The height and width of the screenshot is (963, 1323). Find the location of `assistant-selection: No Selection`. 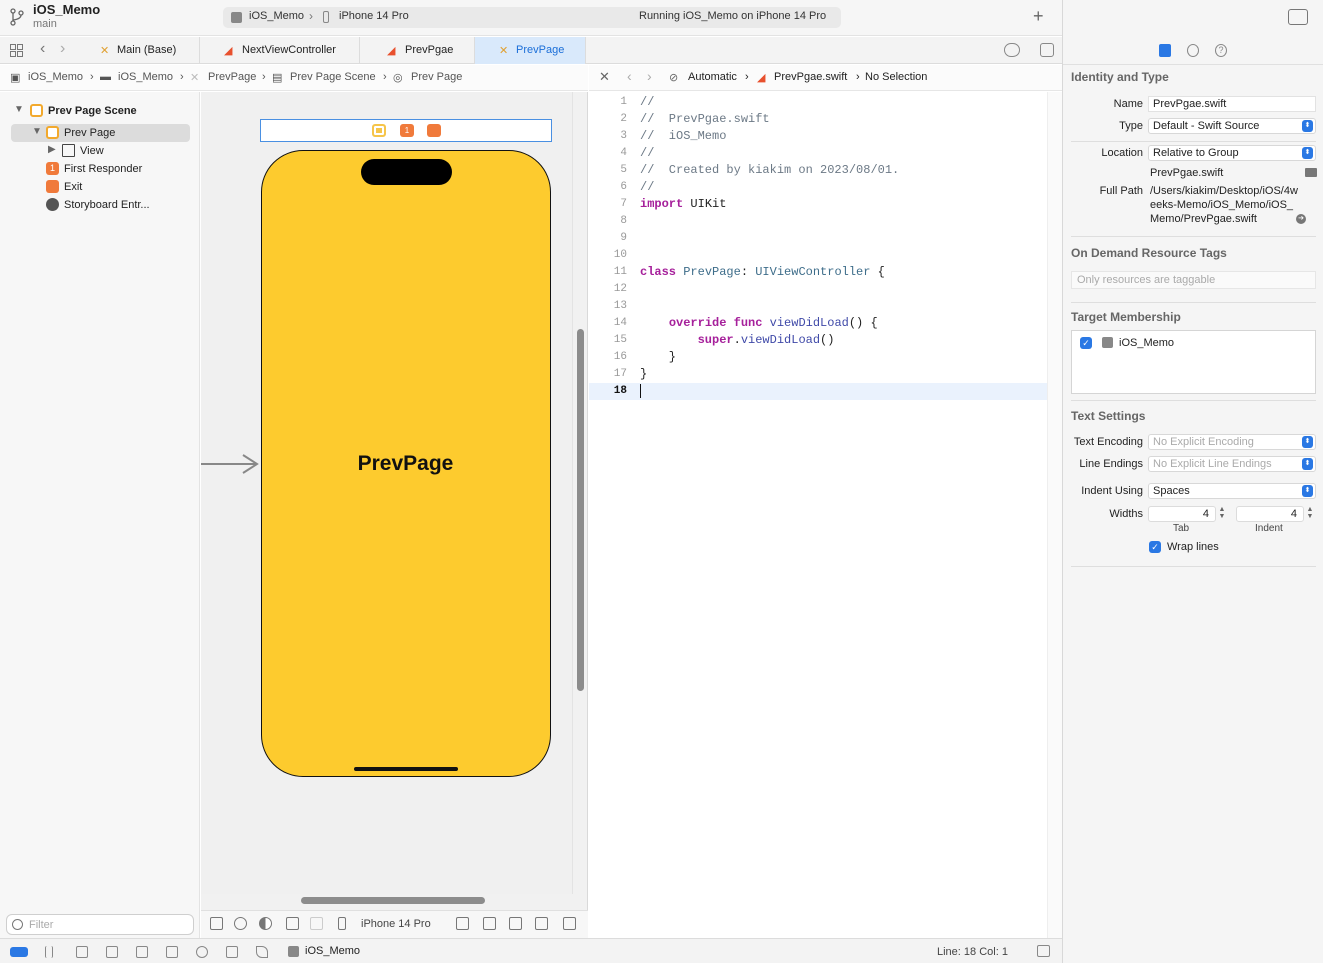

assistant-selection: No Selection is located at coordinates (896, 77).